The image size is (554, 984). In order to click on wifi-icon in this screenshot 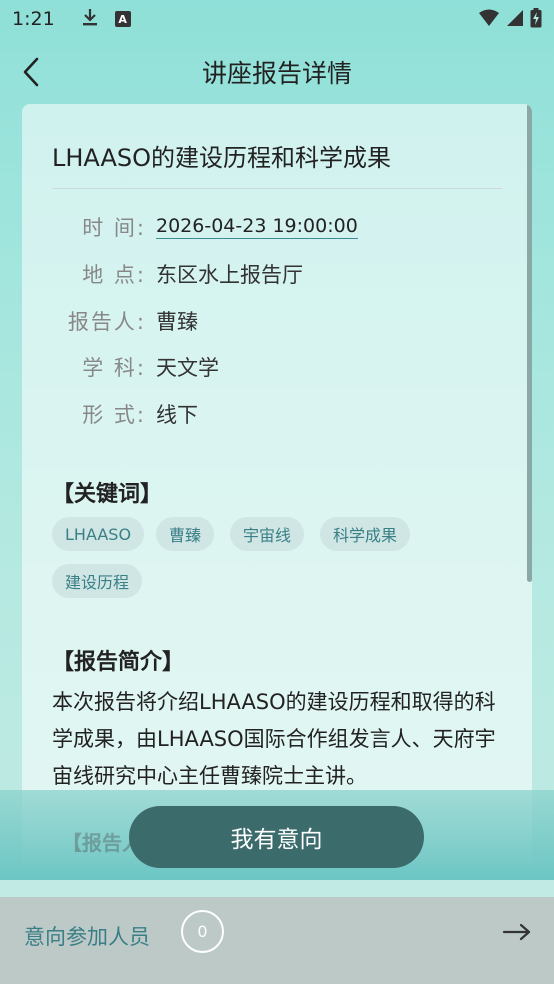, I will do `click(489, 17)`.